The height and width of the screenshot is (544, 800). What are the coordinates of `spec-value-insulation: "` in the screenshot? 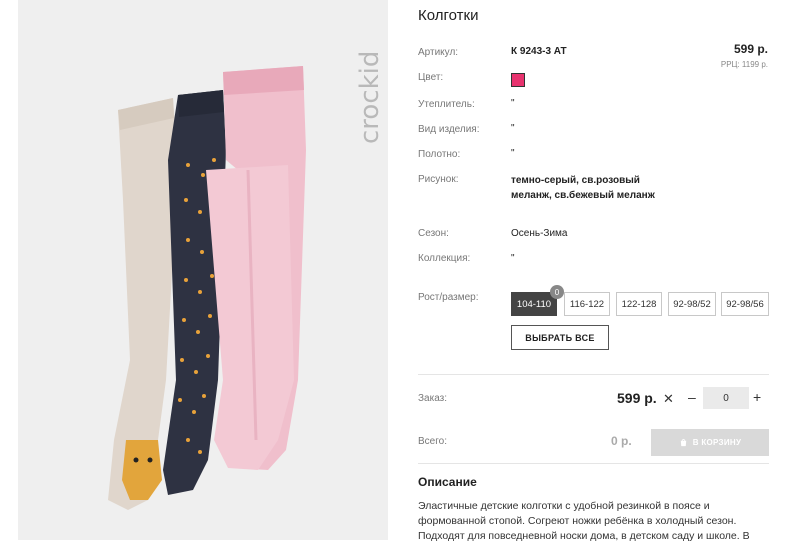 It's located at (513, 103).